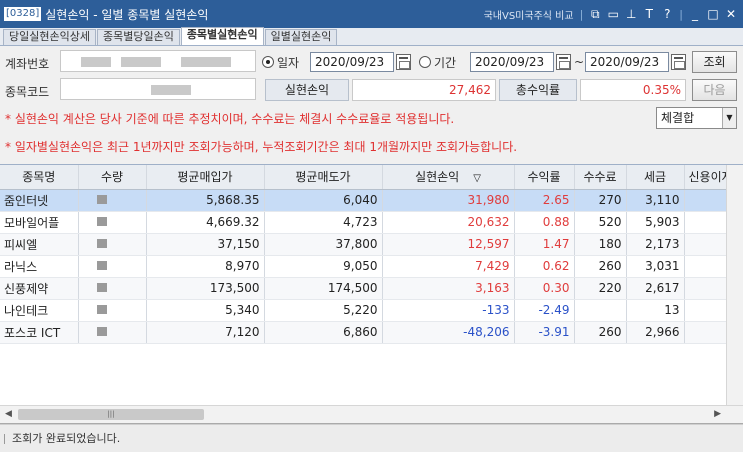 The width and height of the screenshot is (743, 452). What do you see at coordinates (600, 310) in the screenshot?
I see `fee` at bounding box center [600, 310].